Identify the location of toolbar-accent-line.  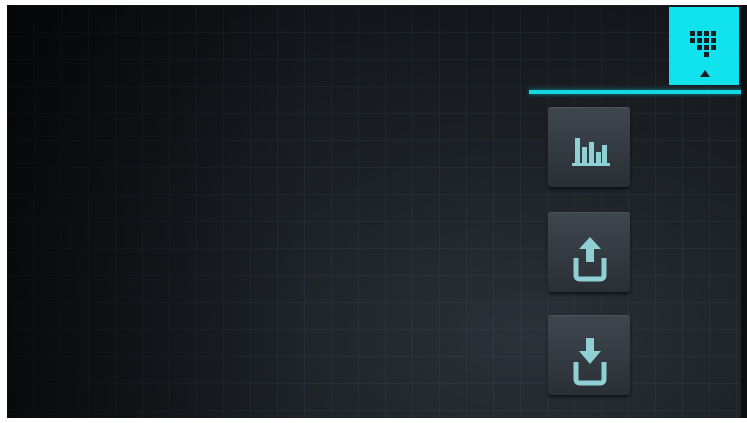
(638, 92).